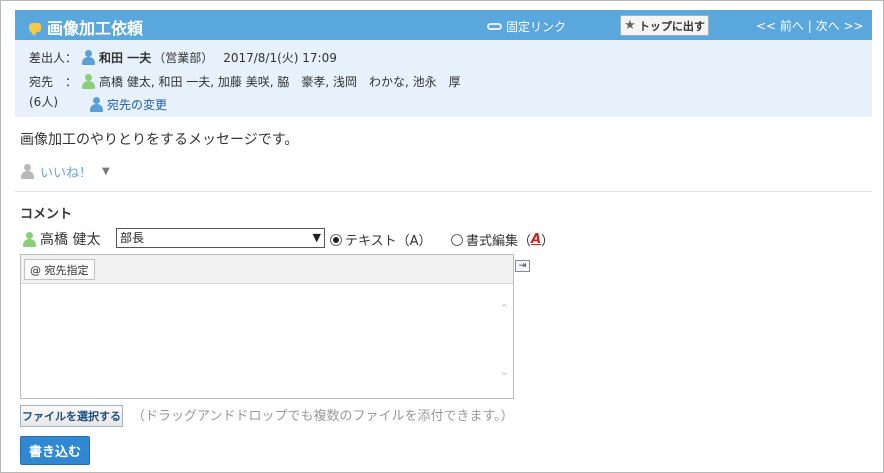 The image size is (884, 473). What do you see at coordinates (840, 26) in the screenshot?
I see `next-link: 次へ >>` at bounding box center [840, 26].